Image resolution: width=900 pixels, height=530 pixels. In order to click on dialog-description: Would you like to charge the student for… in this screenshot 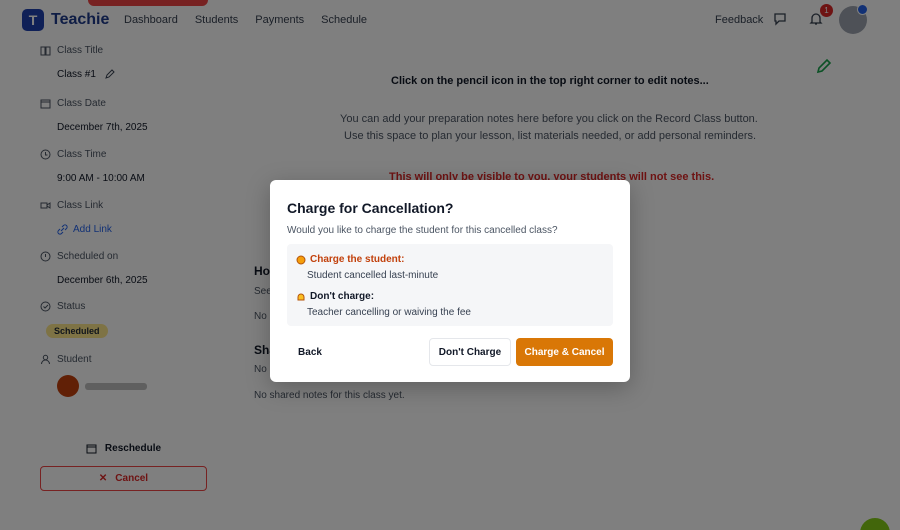, I will do `click(422, 230)`.